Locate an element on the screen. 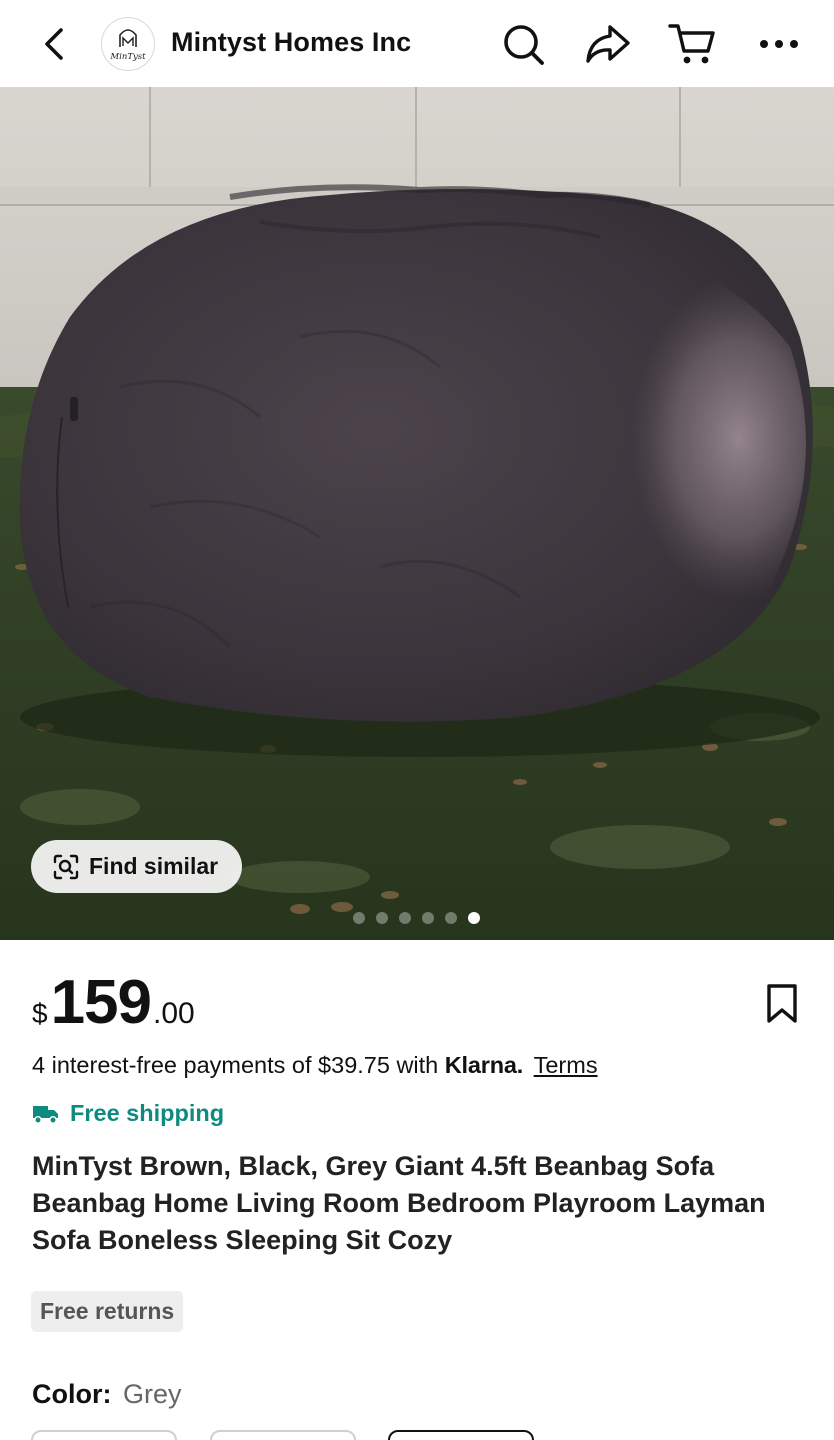  price-amount: 159 is located at coordinates (101, 1002).